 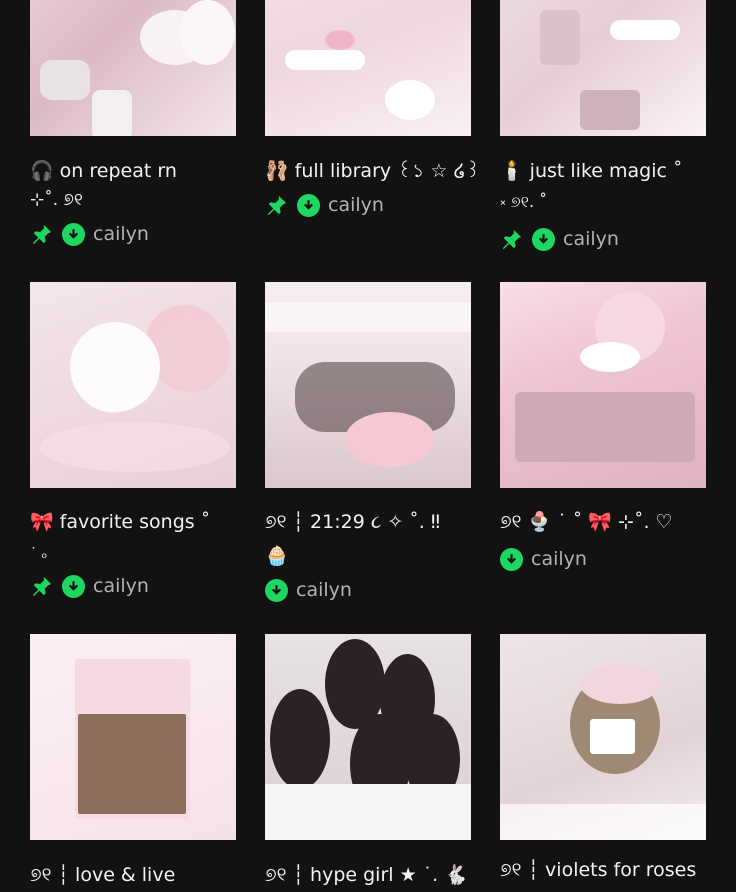 What do you see at coordinates (39, 554) in the screenshot?
I see `playlist-subtitle: ˙ ₒ` at bounding box center [39, 554].